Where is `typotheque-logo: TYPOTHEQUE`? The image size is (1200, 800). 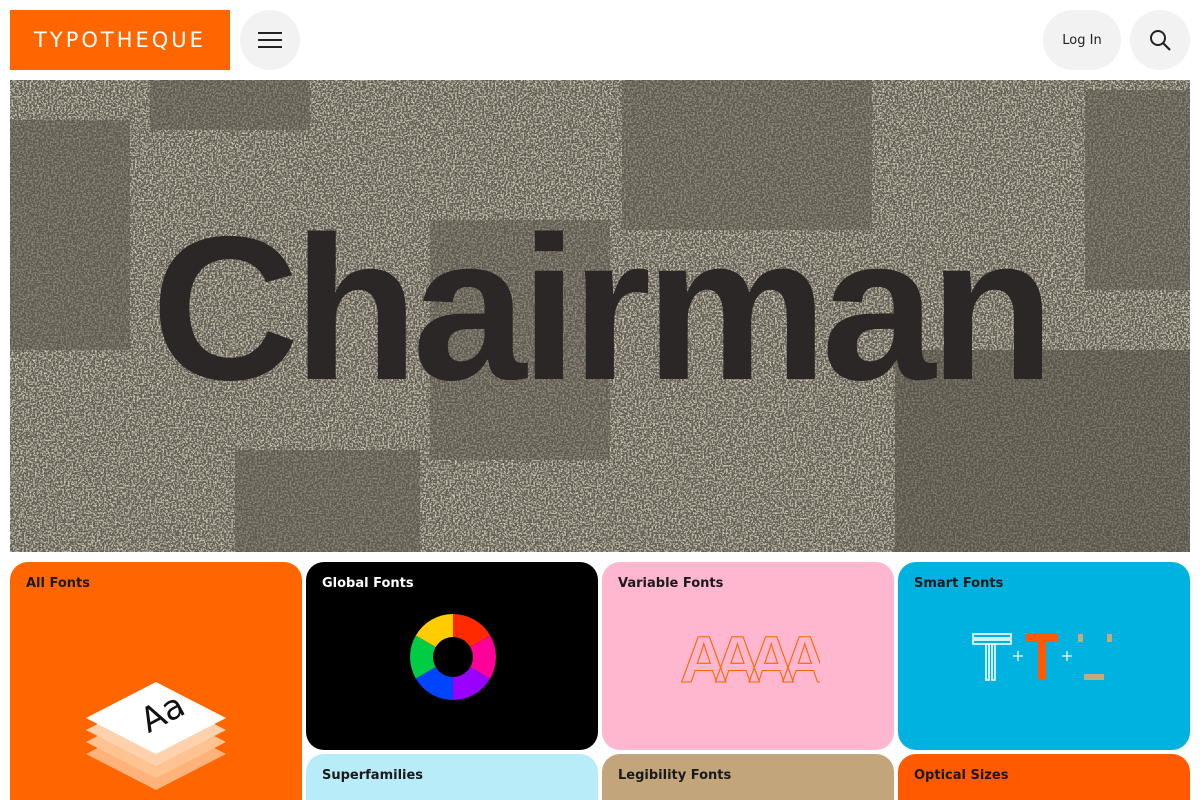 typotheque-logo: TYPOTHEQUE is located at coordinates (120, 40).